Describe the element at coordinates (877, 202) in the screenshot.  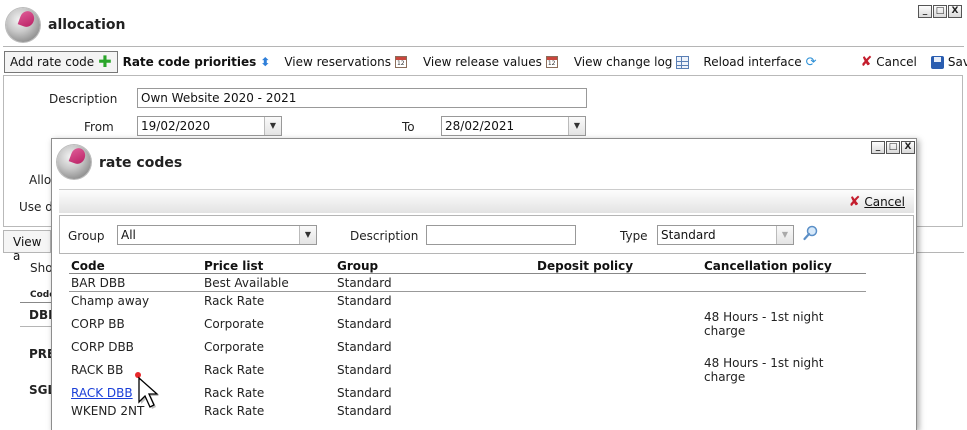
I see `dialog-cancel-button: ✘ Cancel` at that location.